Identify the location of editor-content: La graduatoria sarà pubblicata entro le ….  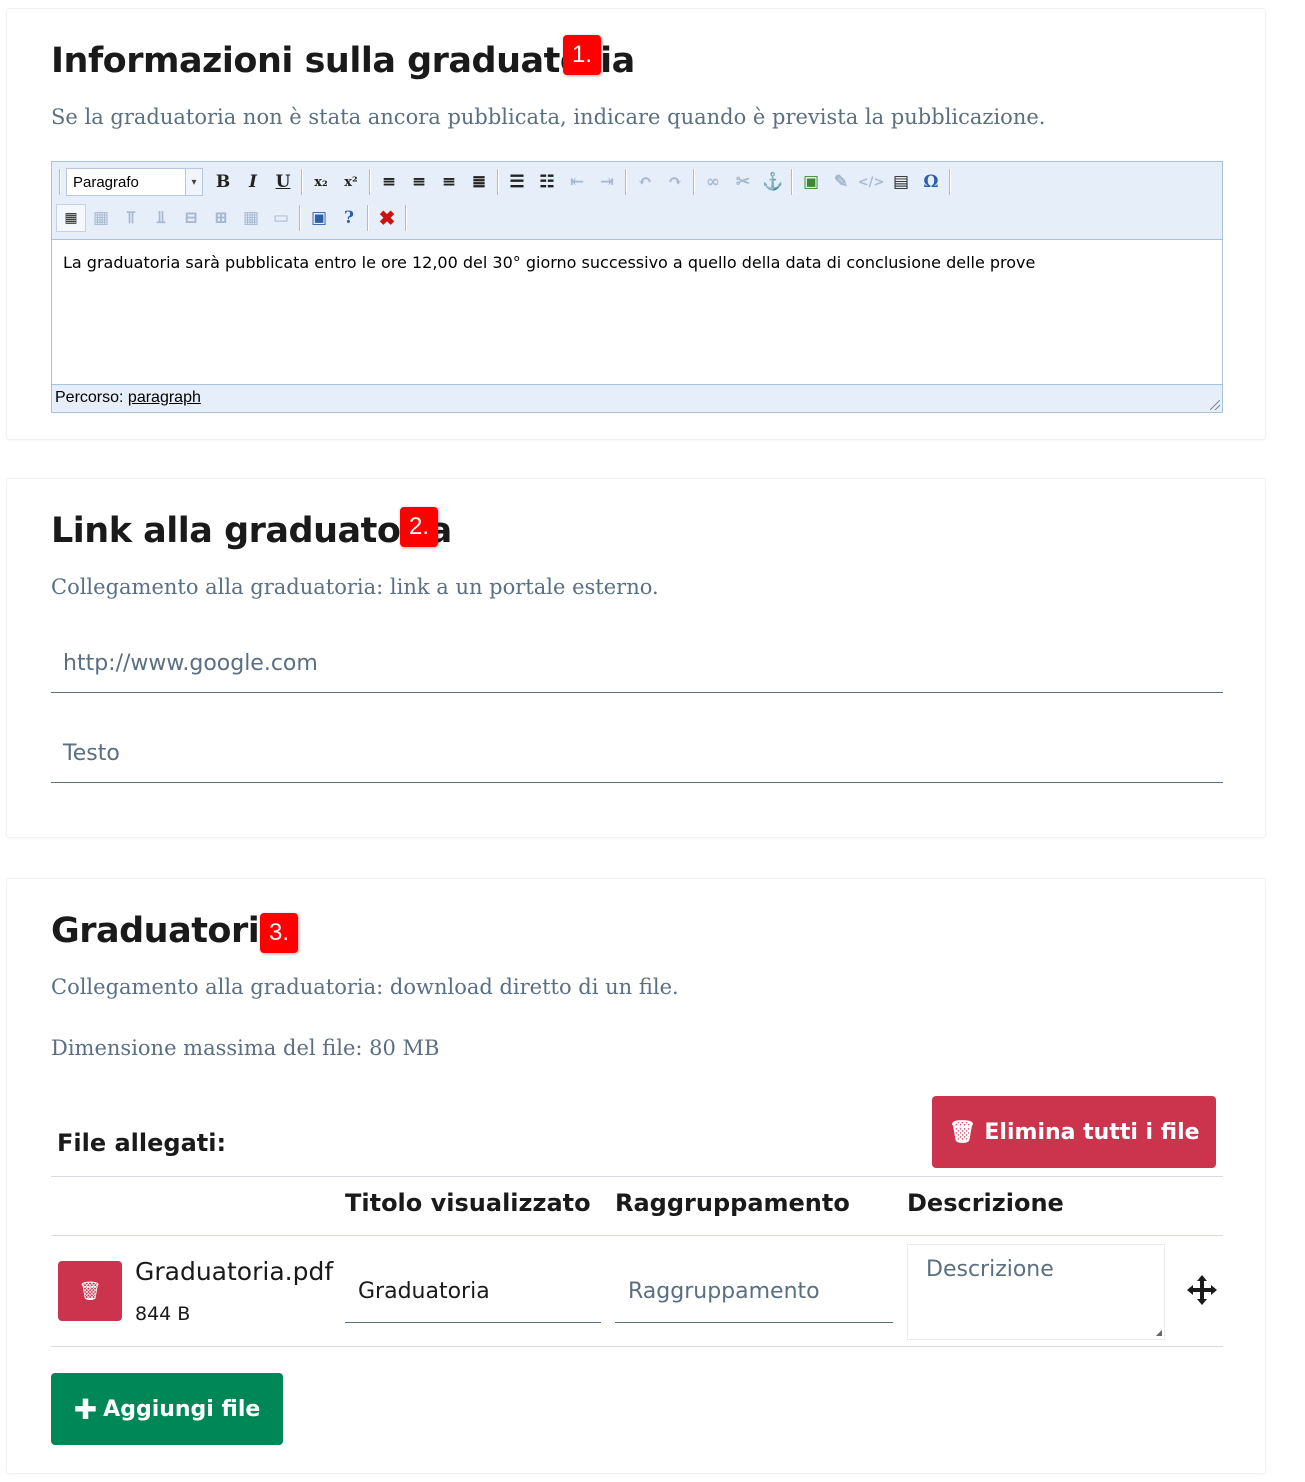
(637, 312).